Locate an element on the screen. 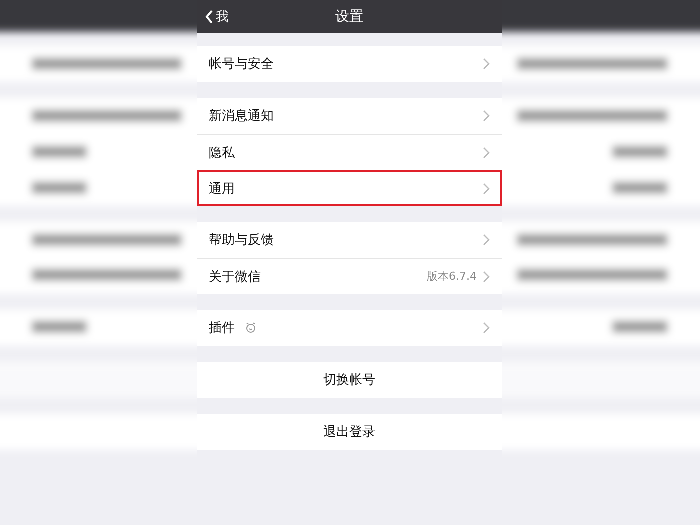 The image size is (700, 525). row-label: 切换帐号 is located at coordinates (350, 380).